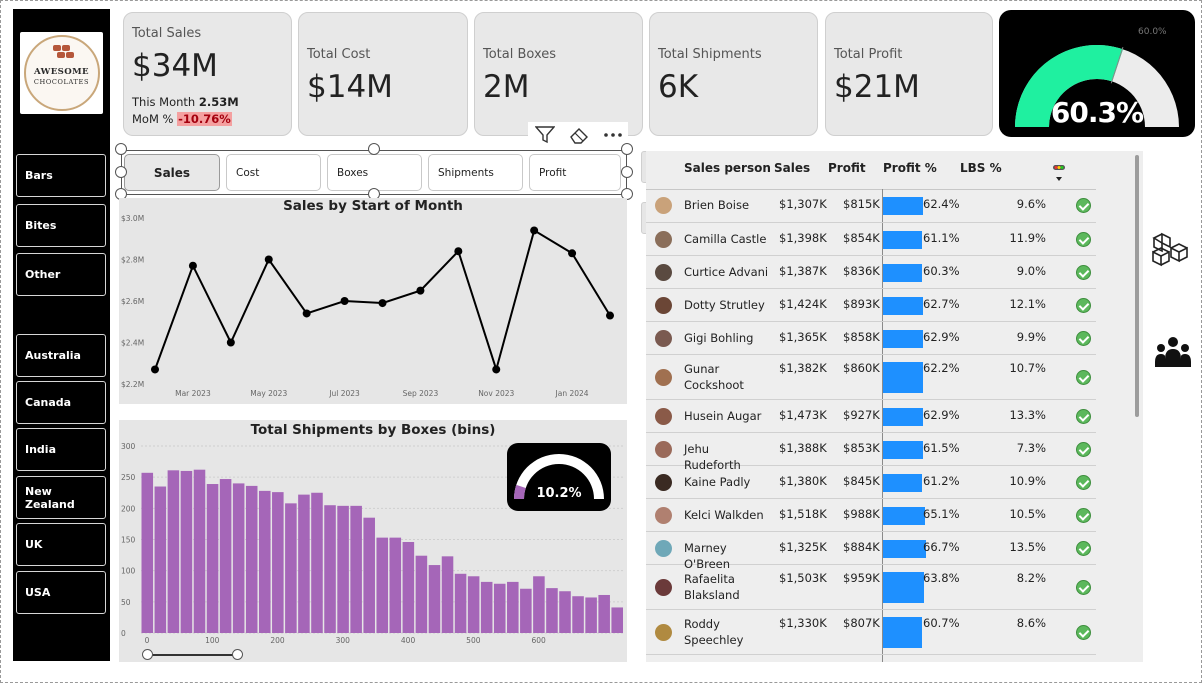 The image size is (1202, 683). What do you see at coordinates (981, 168) in the screenshot?
I see `column-header-lbs-pct: LBS %` at bounding box center [981, 168].